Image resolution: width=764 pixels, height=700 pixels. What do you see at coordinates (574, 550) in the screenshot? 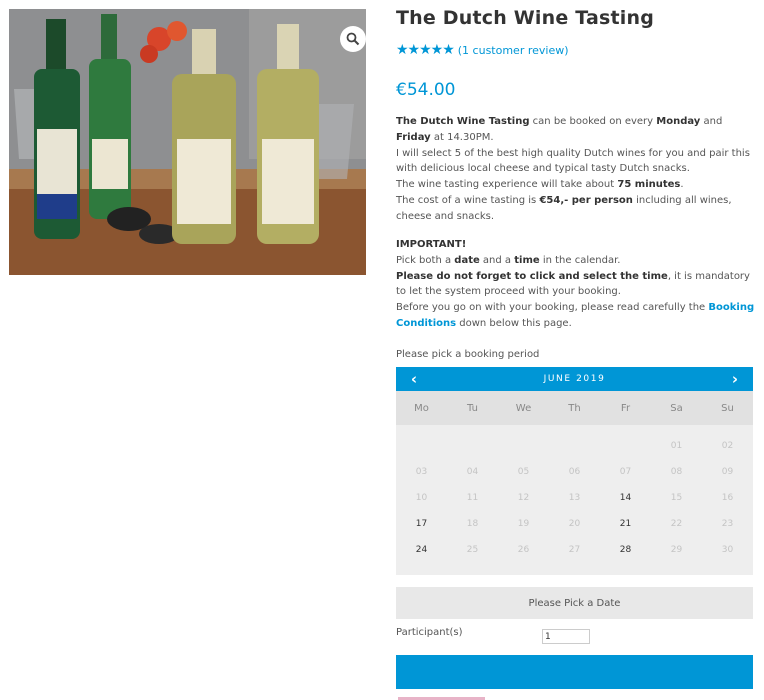
I see `calendar-day: 27` at bounding box center [574, 550].